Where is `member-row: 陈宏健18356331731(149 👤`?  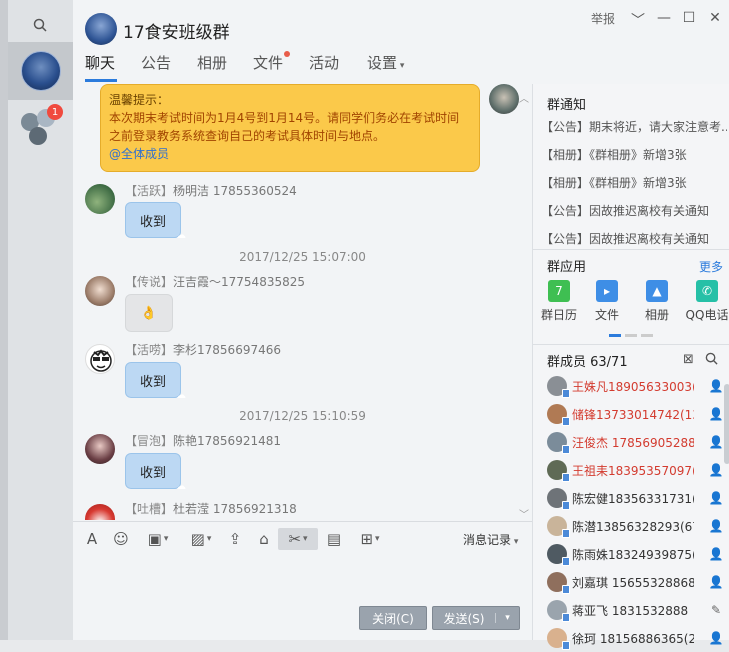 member-row: 陈宏健18356331731(149 👤 is located at coordinates (636, 498).